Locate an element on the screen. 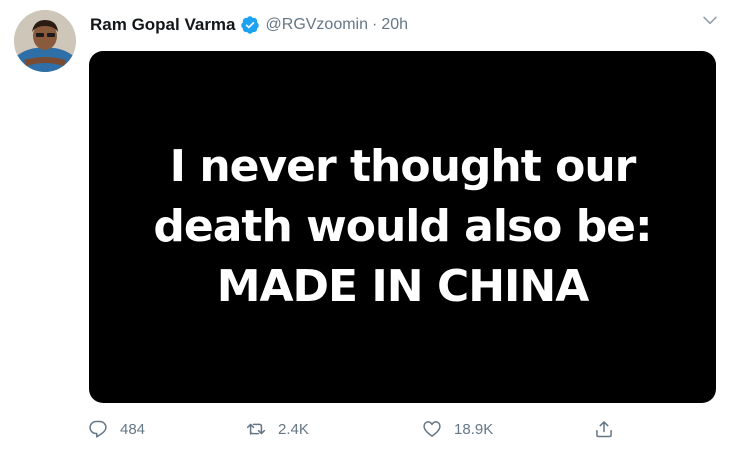 The height and width of the screenshot is (450, 734). reply-button: 484 is located at coordinates (116, 429).